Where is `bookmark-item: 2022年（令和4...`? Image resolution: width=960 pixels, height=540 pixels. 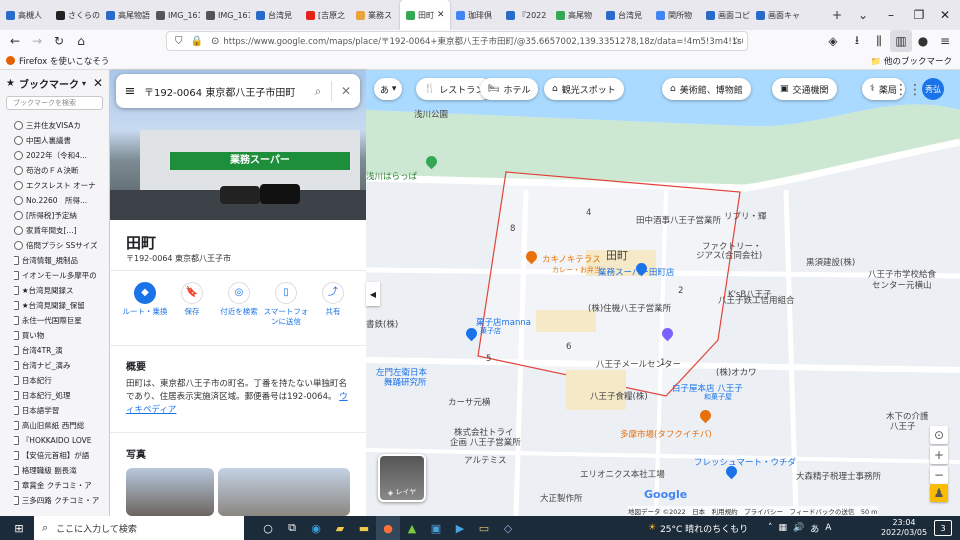 bookmark-item: 2022年（令和4... is located at coordinates (61, 155).